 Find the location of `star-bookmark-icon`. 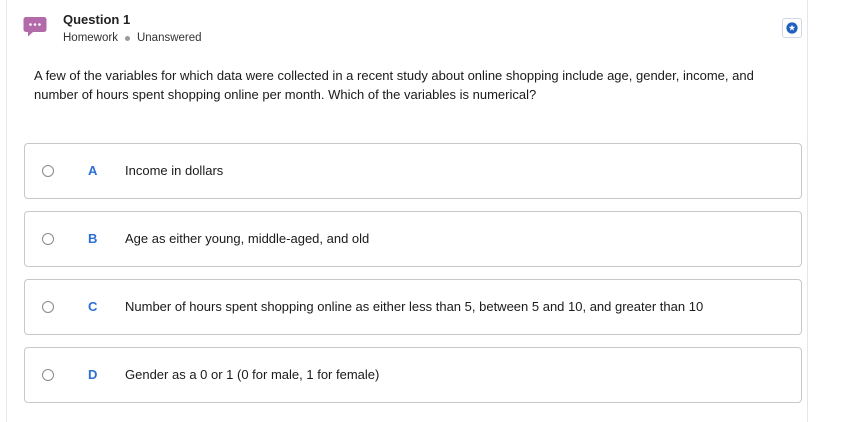

star-bookmark-icon is located at coordinates (792, 28).